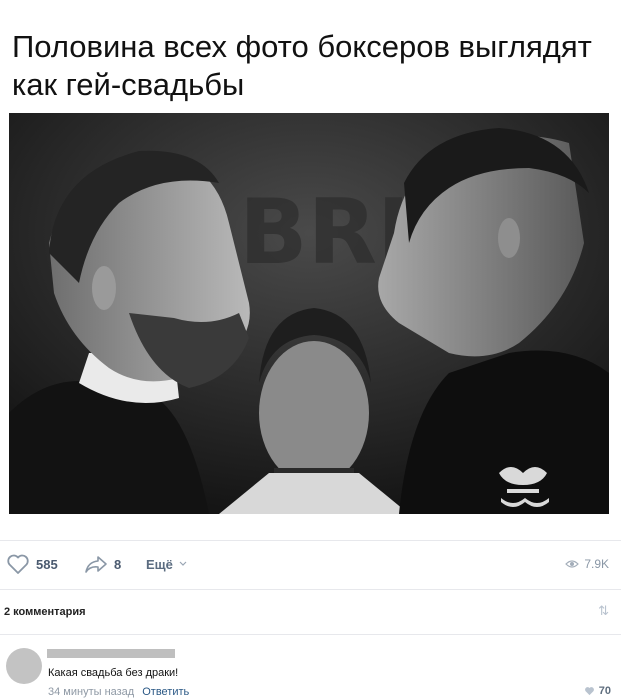  Describe the element at coordinates (111, 653) in the screenshot. I see `commenter-name-redacted` at that location.